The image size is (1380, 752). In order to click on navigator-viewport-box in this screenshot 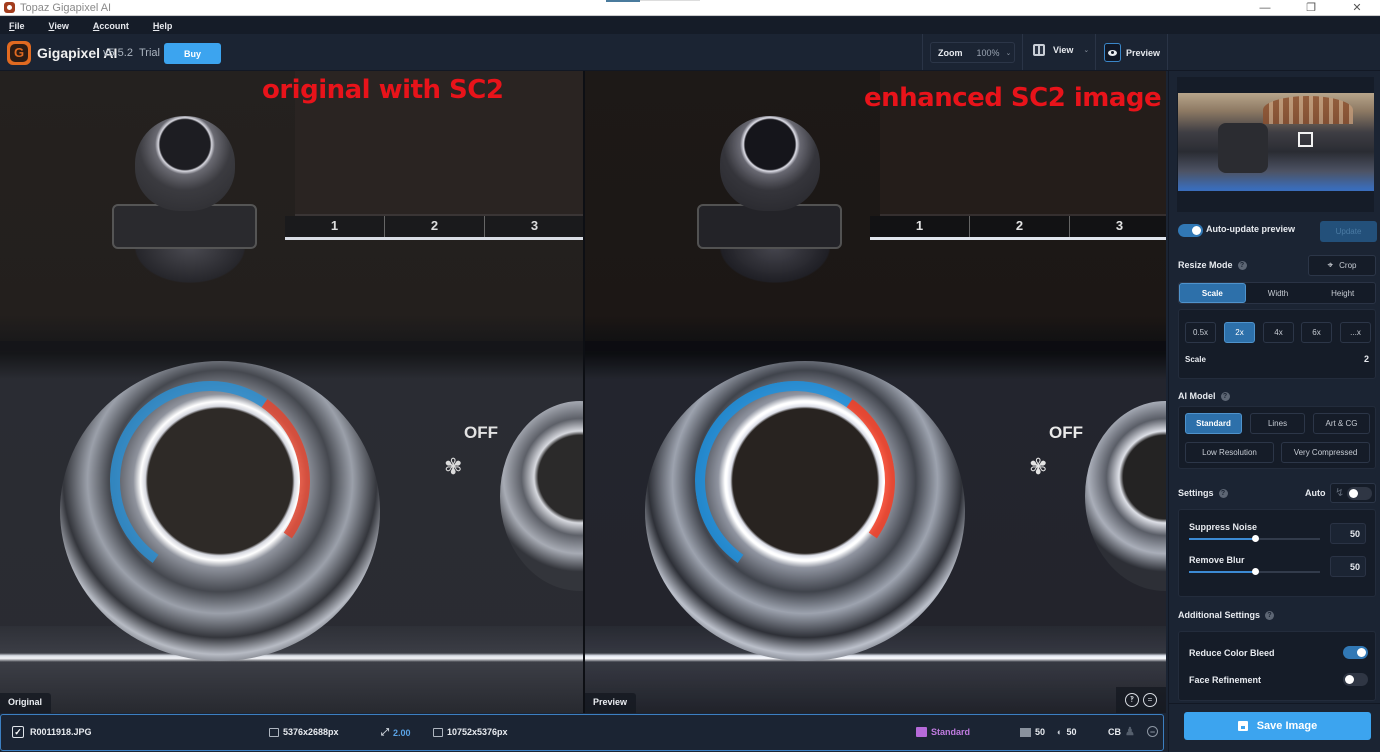, I will do `click(1305, 139)`.